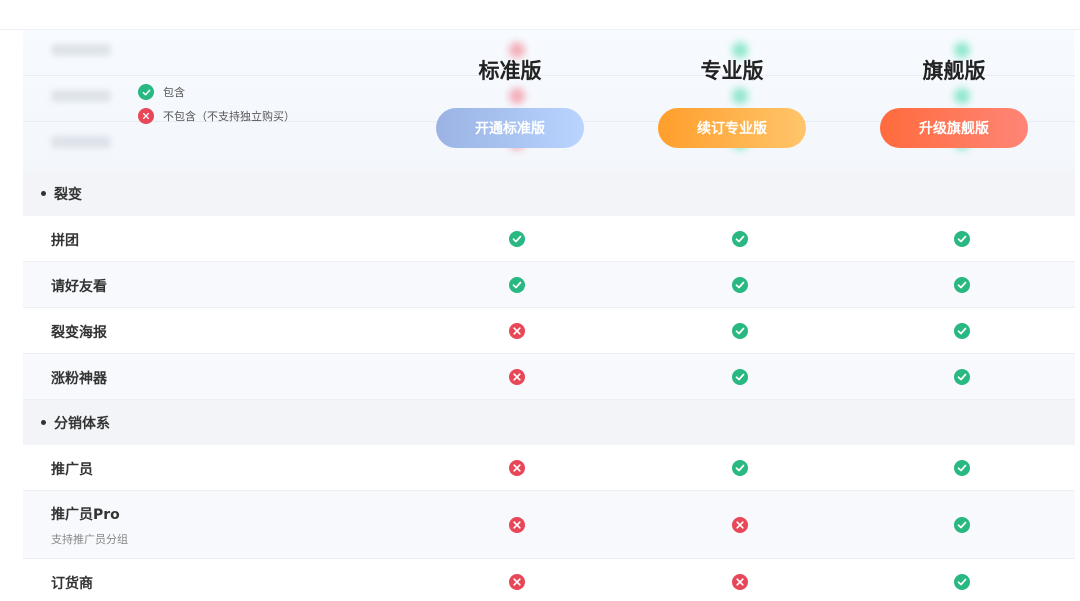 This screenshot has height=601, width=1080. I want to click on legend: 包含 不包含（不支持独立购买）, so click(216, 106).